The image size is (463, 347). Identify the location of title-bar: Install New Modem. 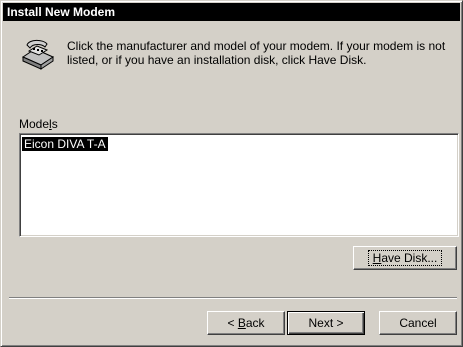
(231, 12).